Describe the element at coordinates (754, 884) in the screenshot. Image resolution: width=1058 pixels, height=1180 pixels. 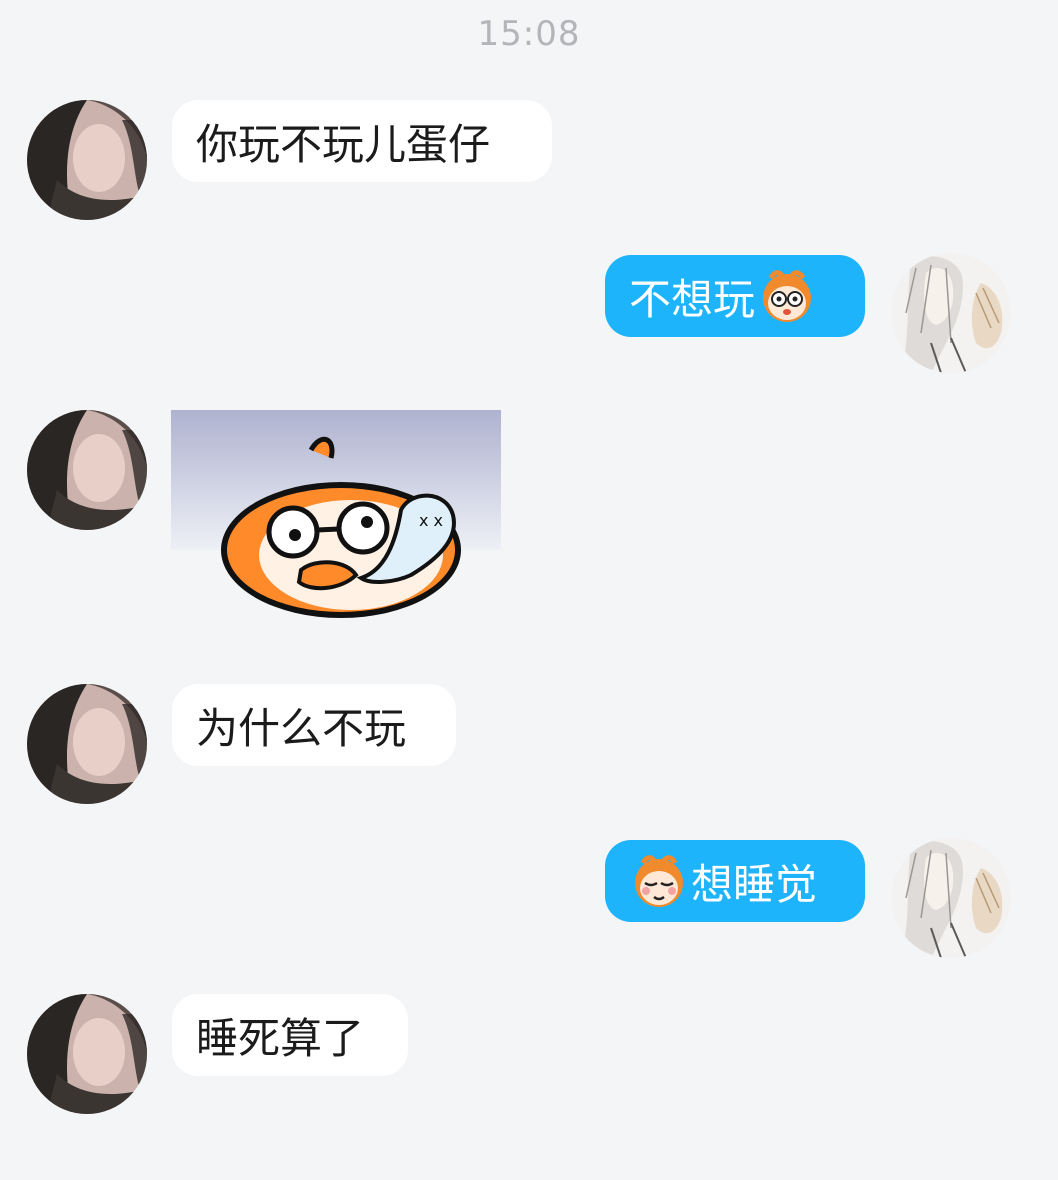
I see `message-text: 想睡觉` at that location.